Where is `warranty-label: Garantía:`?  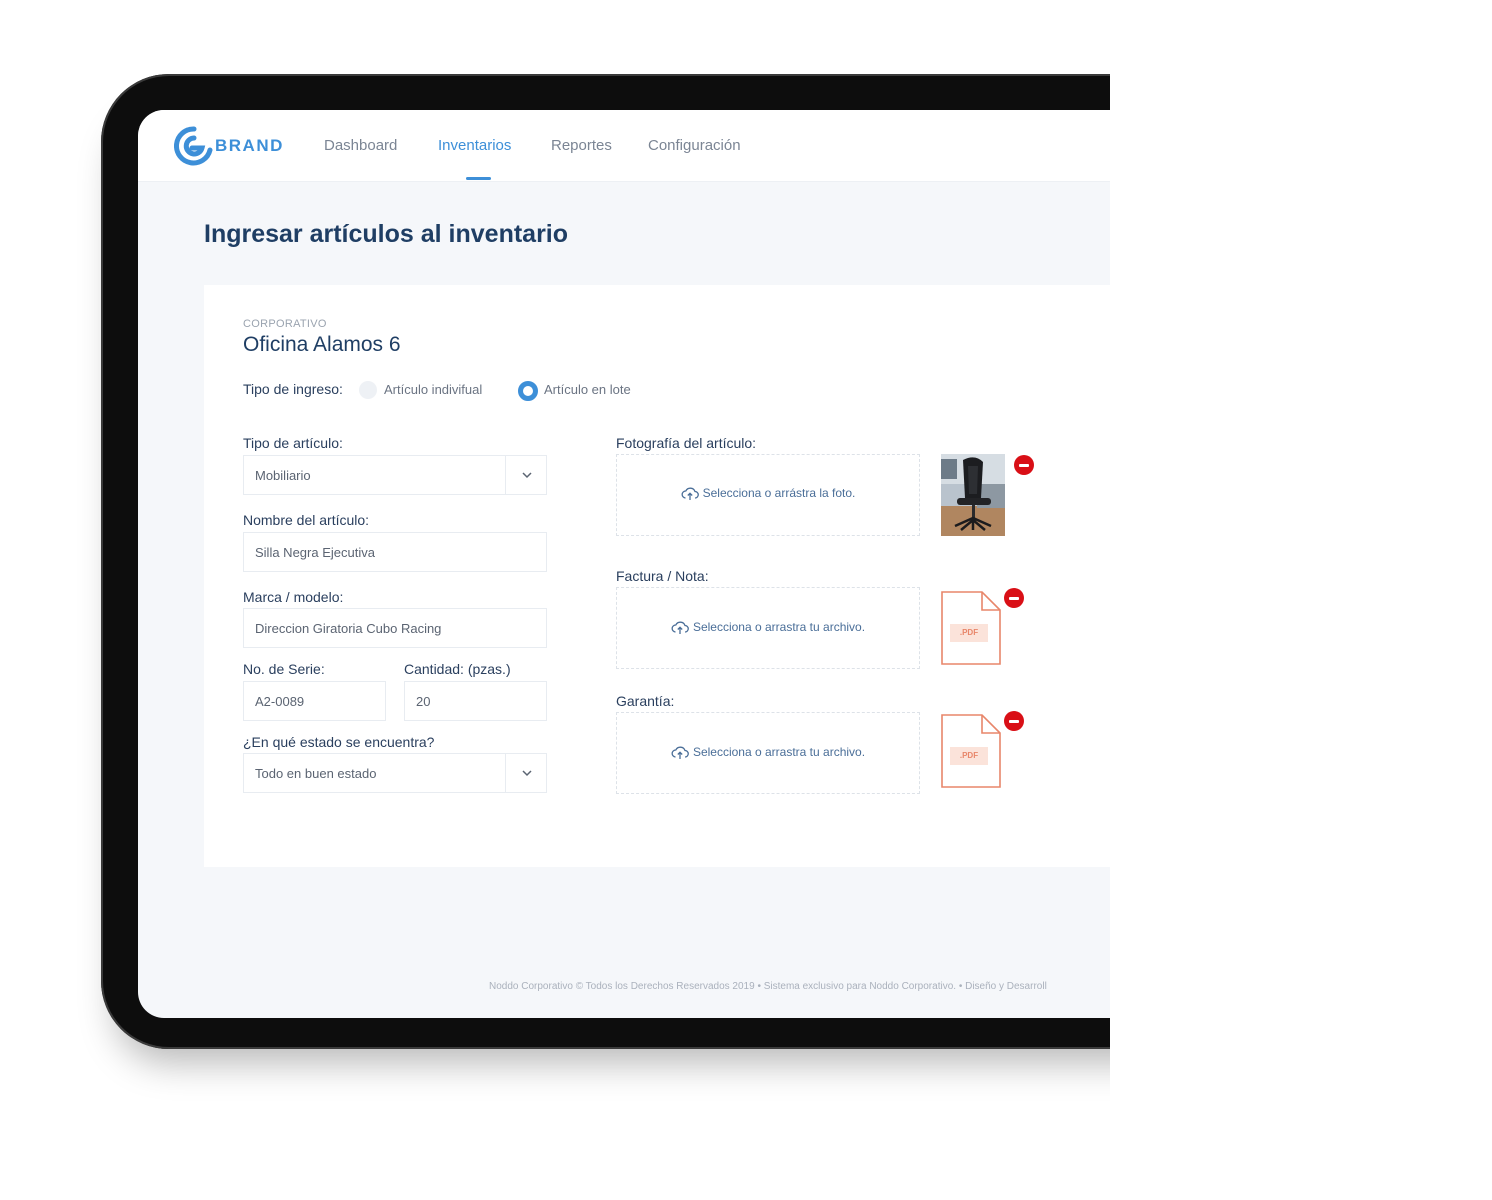
warranty-label: Garantía: is located at coordinates (645, 701).